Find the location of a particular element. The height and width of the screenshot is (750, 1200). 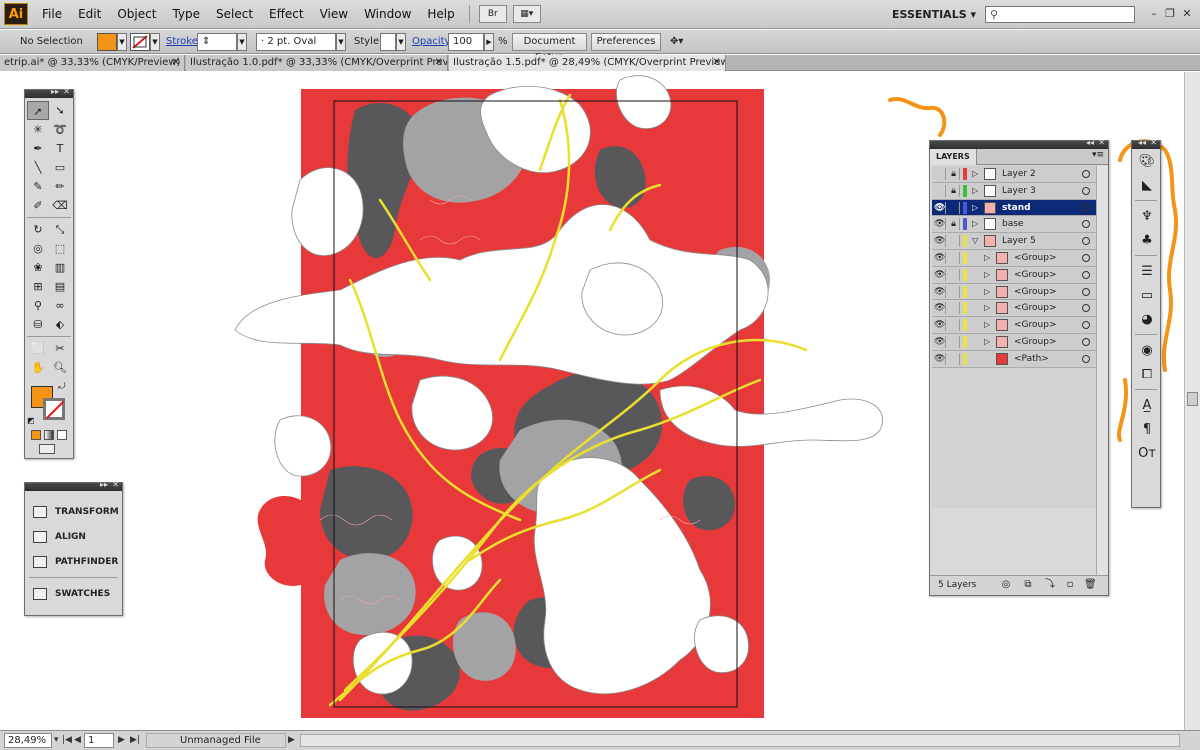

file-status-field: Unmanaged File is located at coordinates (216, 740).